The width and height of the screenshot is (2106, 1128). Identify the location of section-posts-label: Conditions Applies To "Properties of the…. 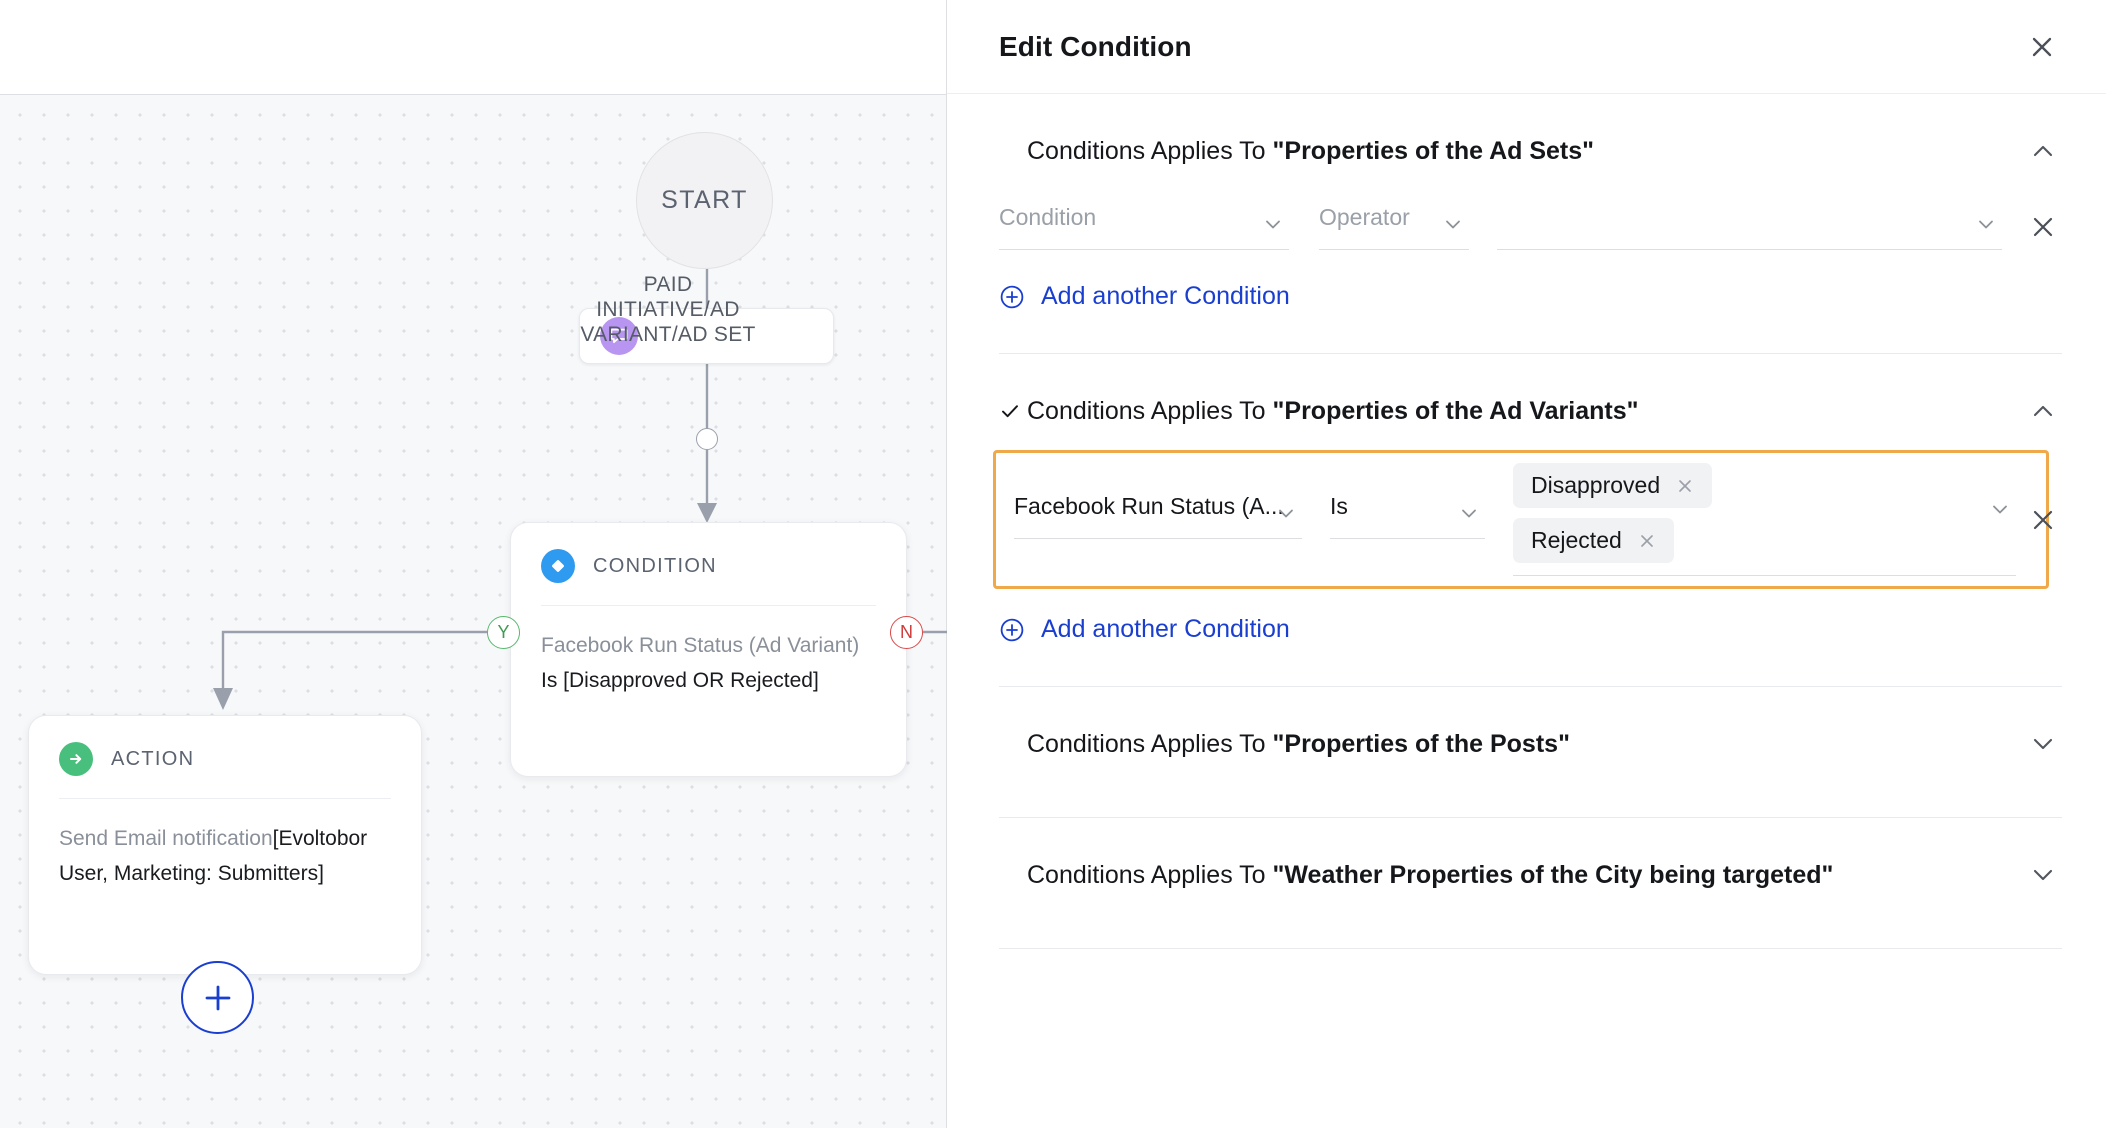
(1298, 743).